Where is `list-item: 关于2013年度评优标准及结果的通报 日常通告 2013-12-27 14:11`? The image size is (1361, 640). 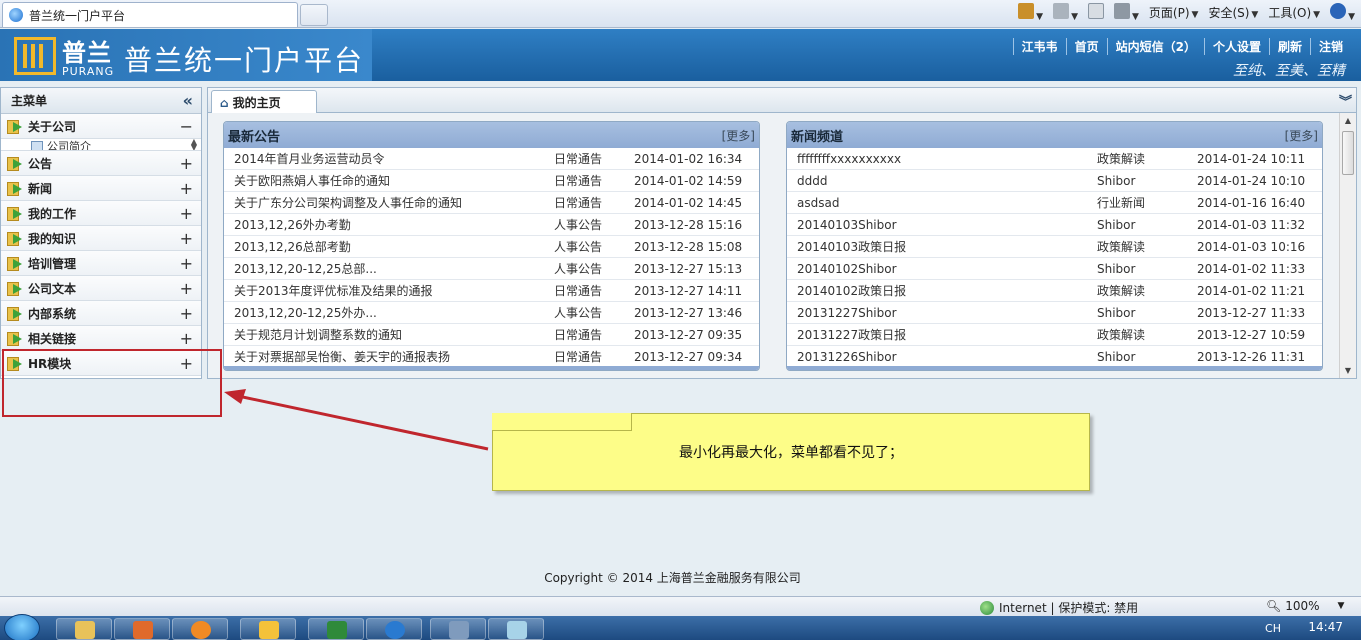
list-item: 关于2013年度评优标准及结果的通报 日常通告 2013-12-27 14:11 is located at coordinates (491, 291).